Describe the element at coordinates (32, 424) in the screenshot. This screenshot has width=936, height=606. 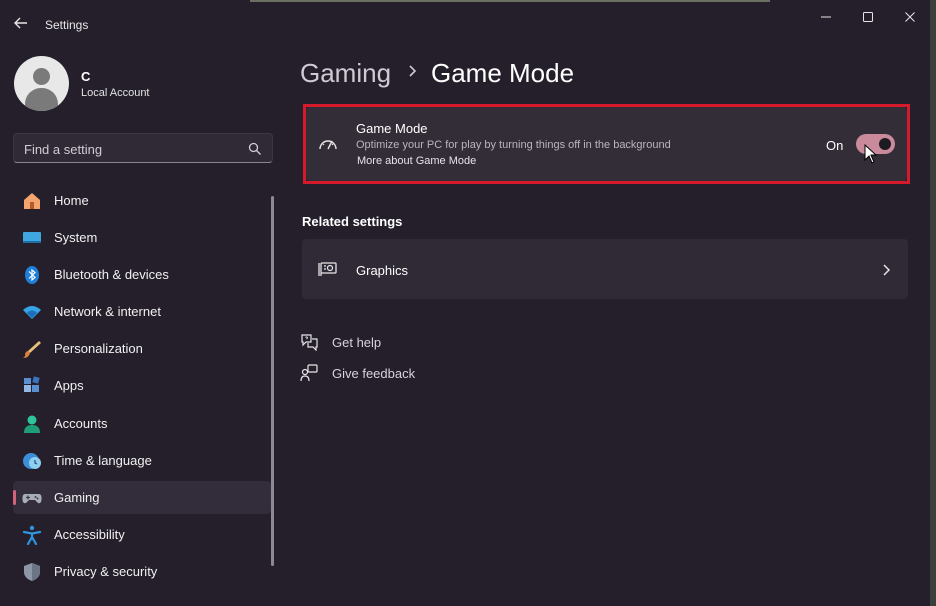
I see `accounts-icon` at that location.